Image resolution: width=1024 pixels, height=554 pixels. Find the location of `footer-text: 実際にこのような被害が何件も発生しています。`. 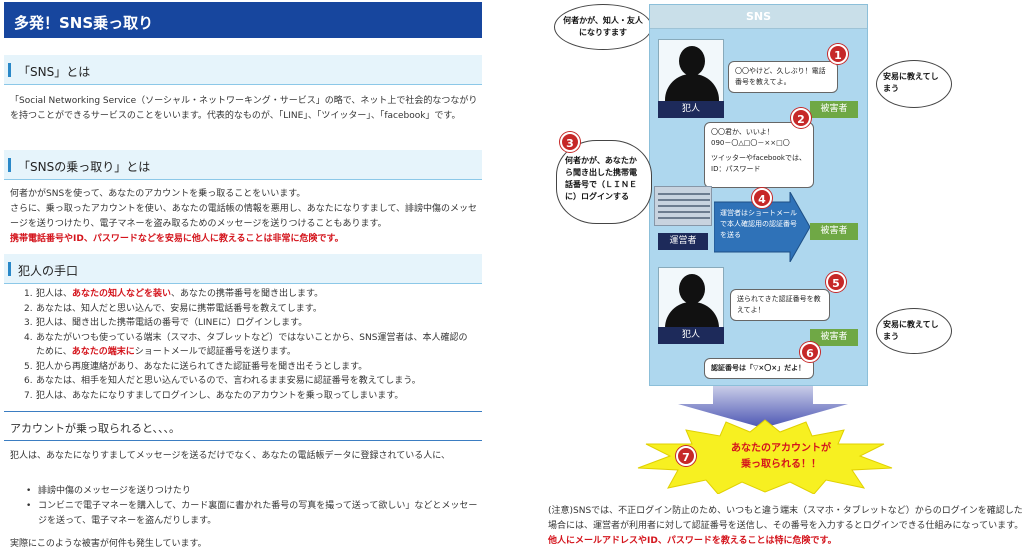

footer-text: 実際にこのような被害が何件も発生しています。 is located at coordinates (108, 544).